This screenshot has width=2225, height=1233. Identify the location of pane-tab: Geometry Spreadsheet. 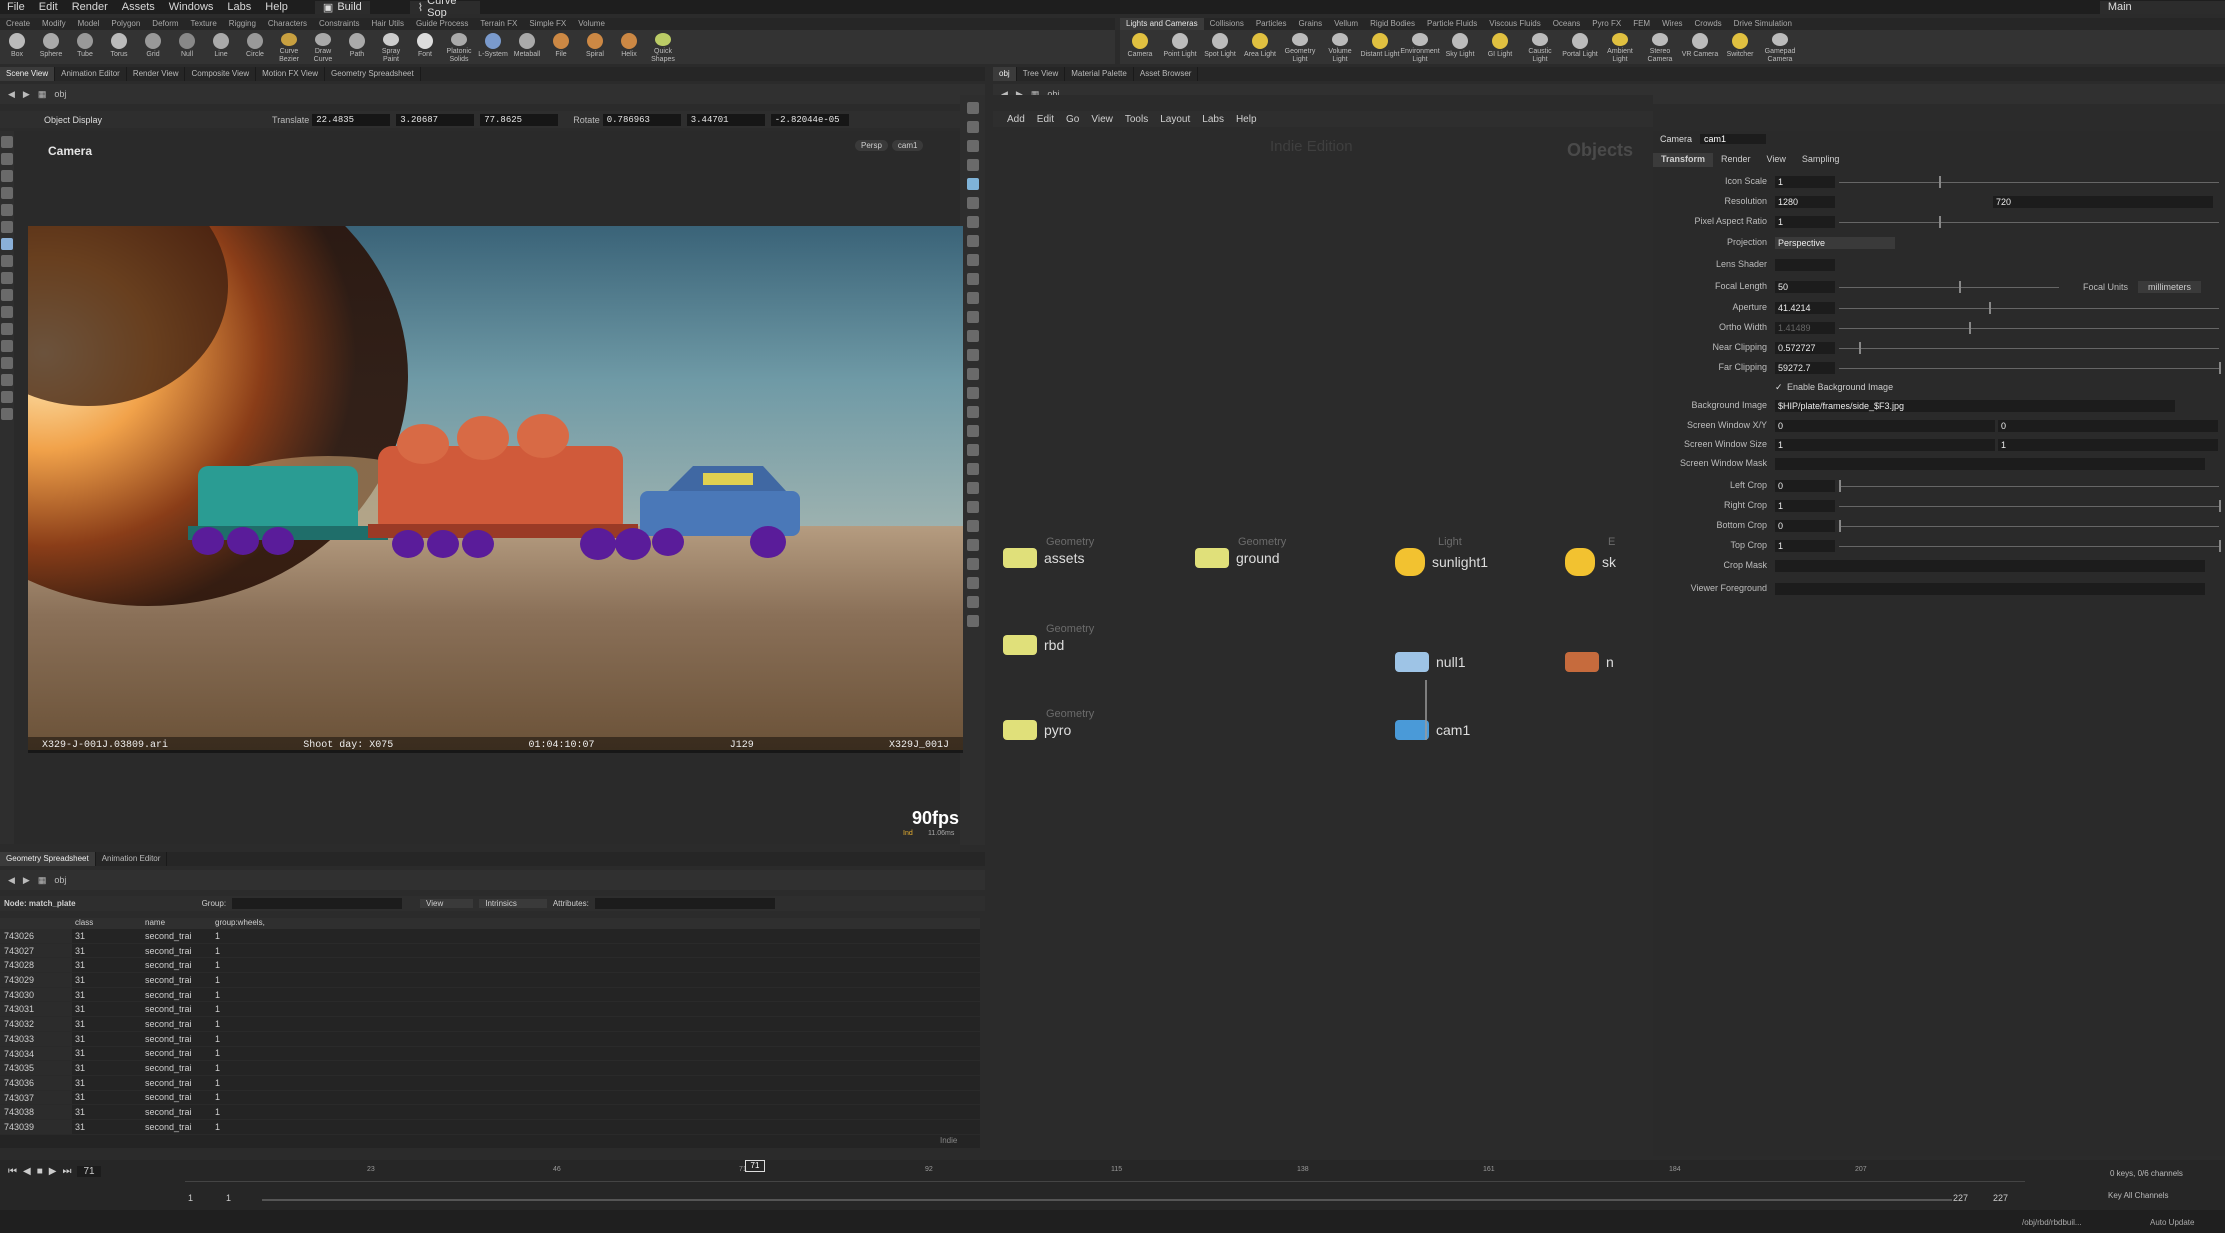
(48, 859).